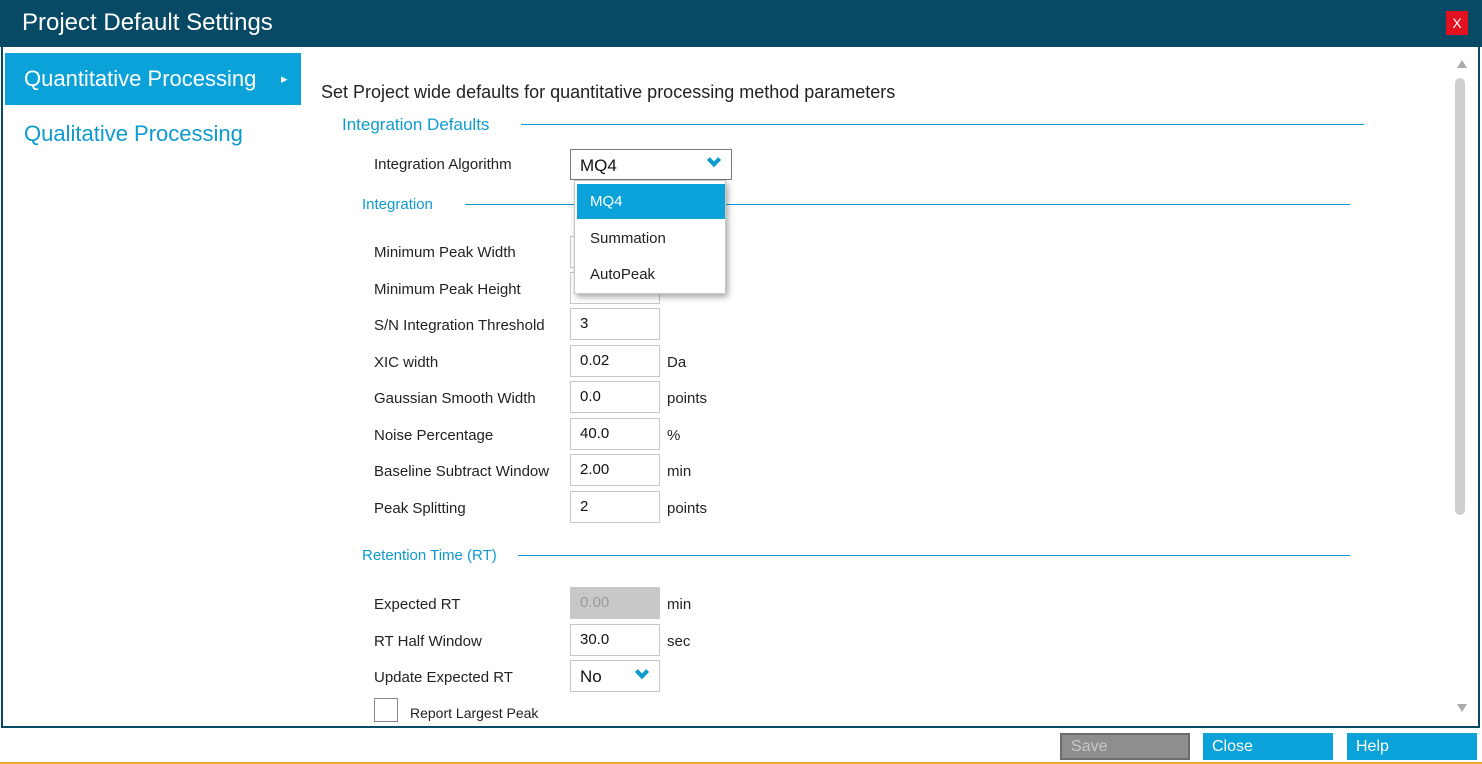  What do you see at coordinates (615, 434) in the screenshot?
I see `noise-percentage-input: 40.0` at bounding box center [615, 434].